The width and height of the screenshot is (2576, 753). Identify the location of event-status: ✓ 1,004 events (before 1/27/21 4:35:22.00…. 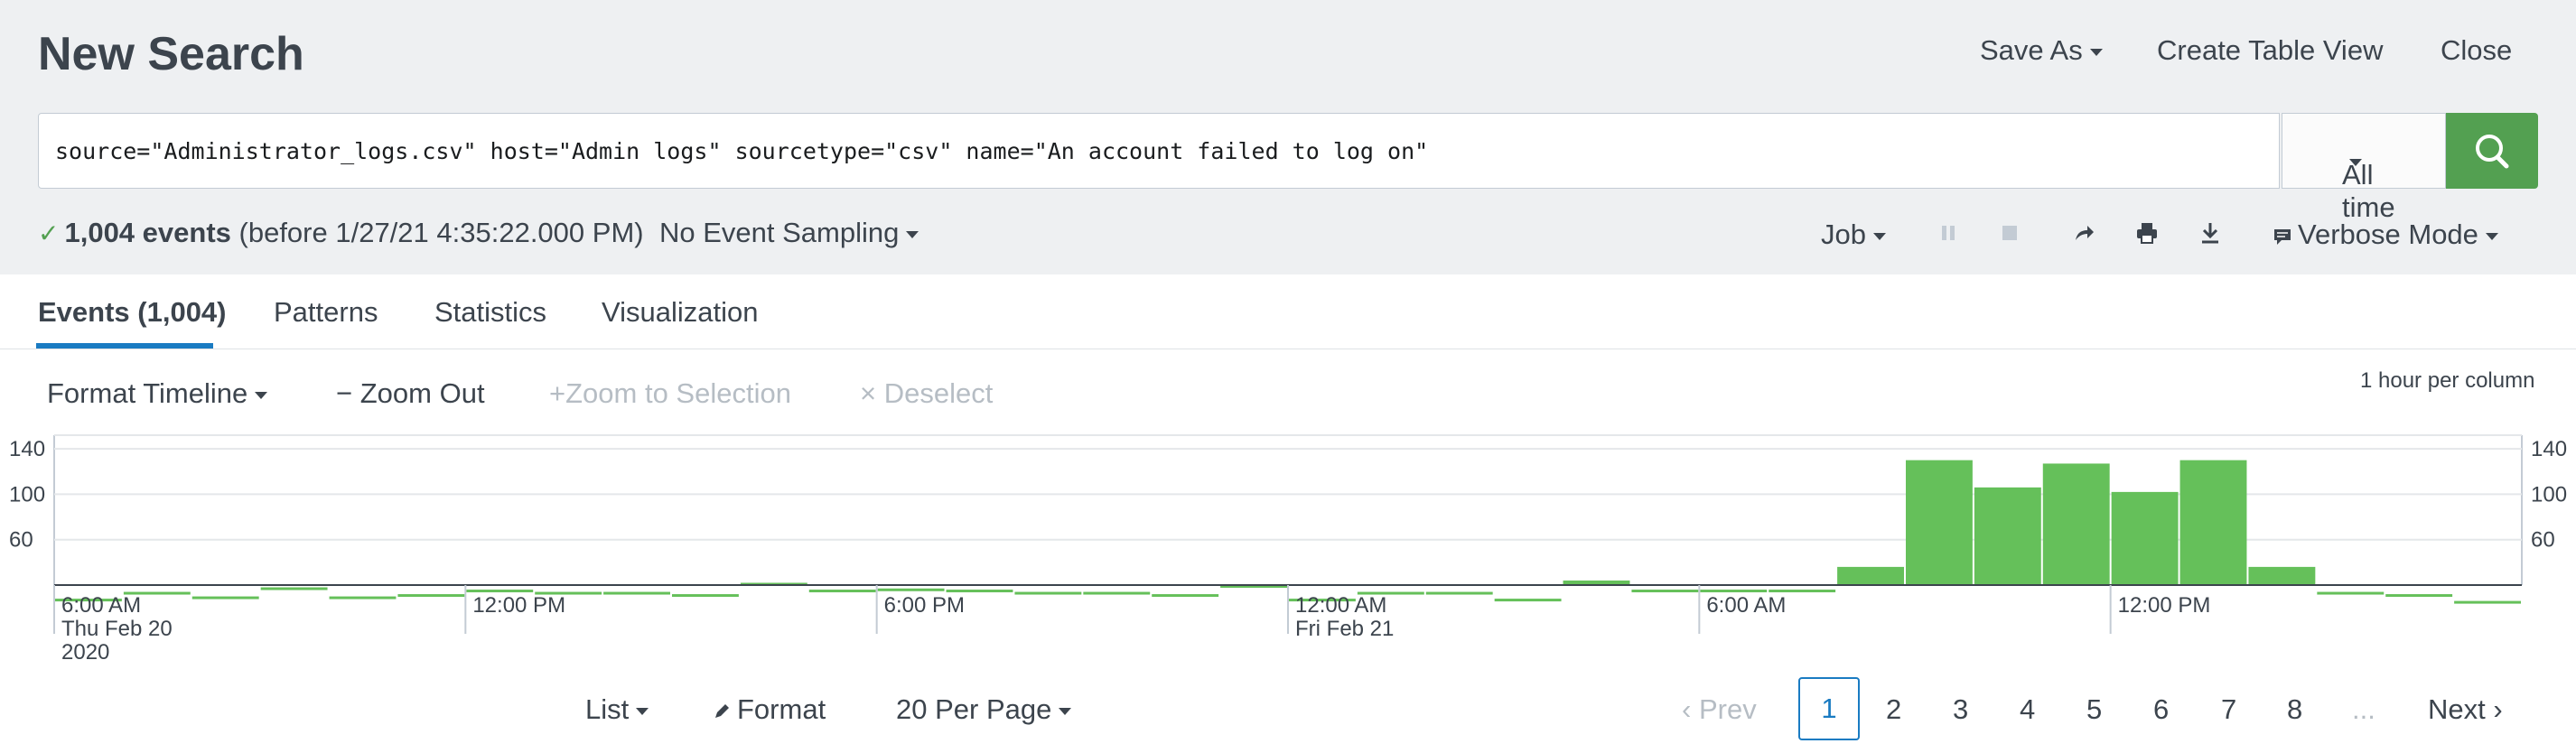
(341, 233).